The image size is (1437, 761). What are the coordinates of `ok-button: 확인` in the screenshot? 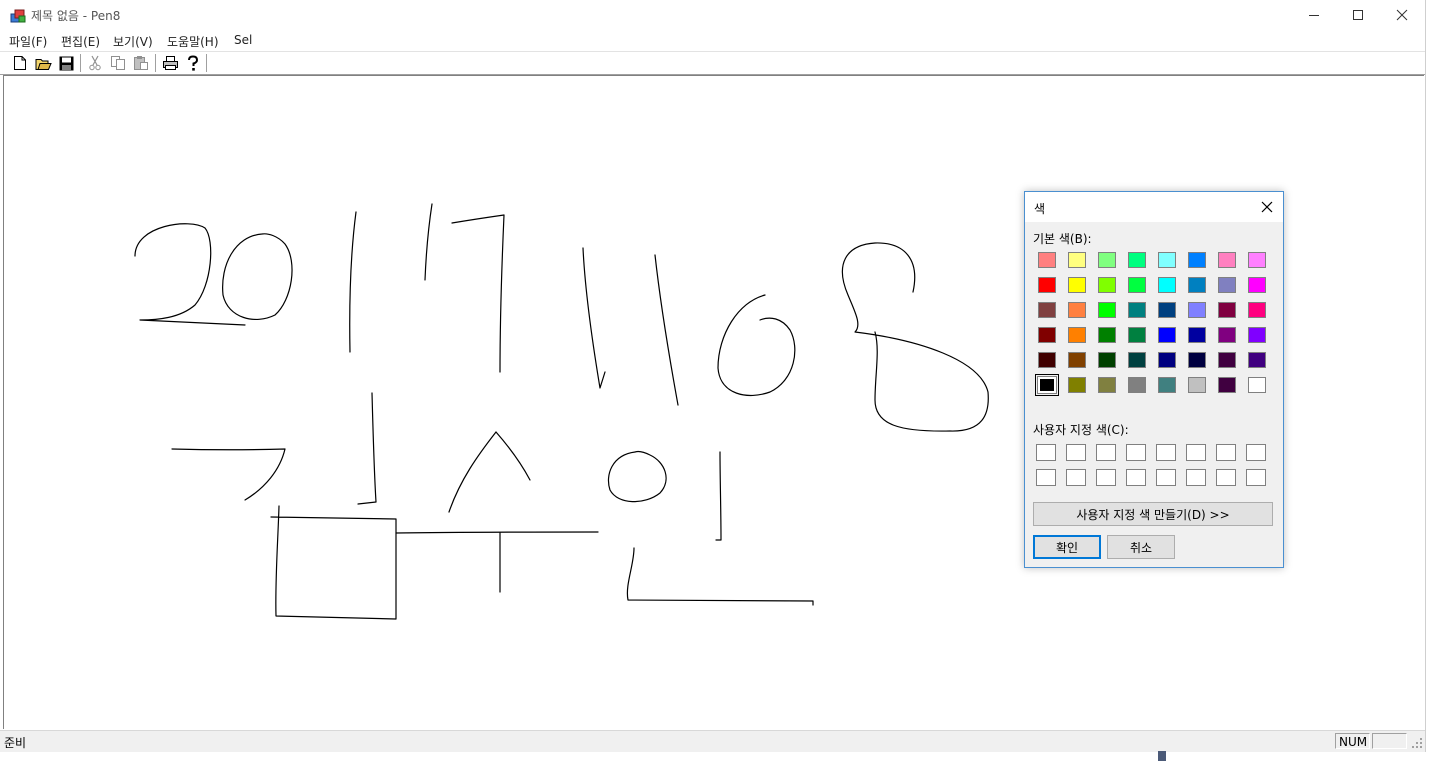 It's located at (1067, 547).